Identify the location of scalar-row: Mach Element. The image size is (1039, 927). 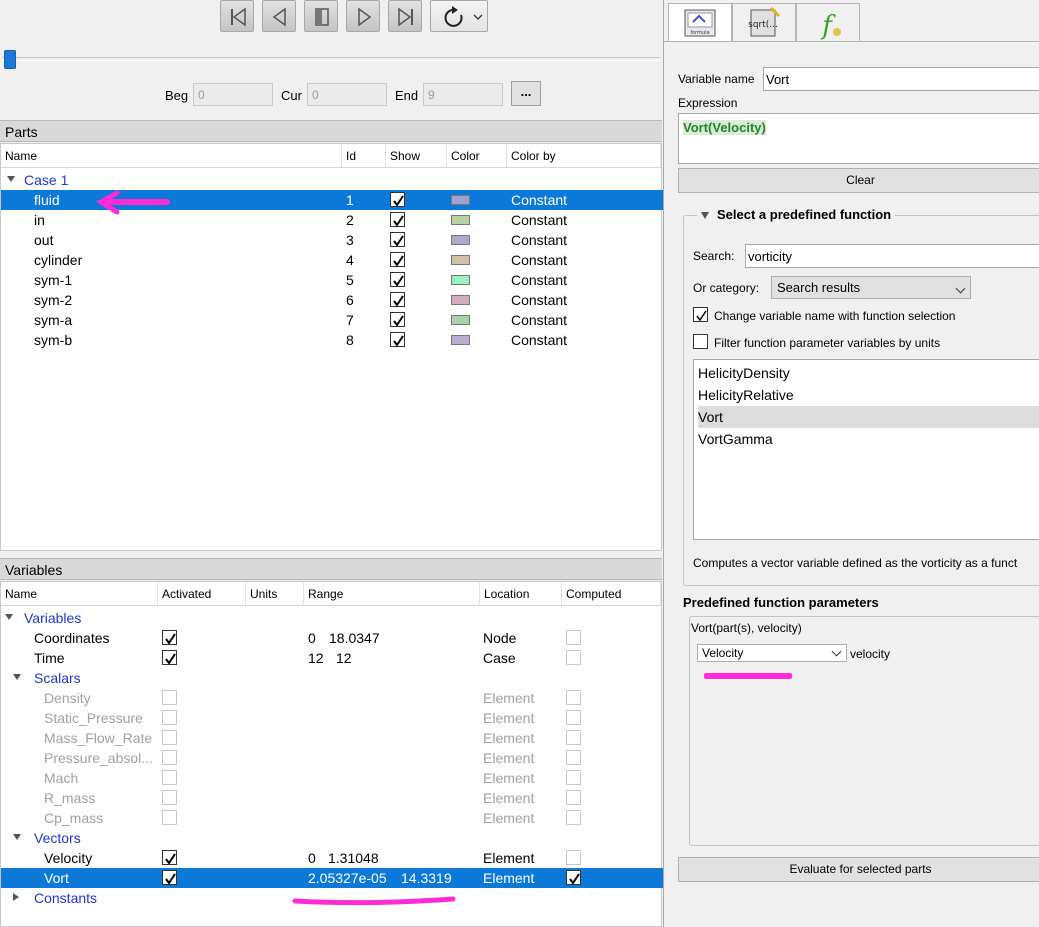
(332, 778).